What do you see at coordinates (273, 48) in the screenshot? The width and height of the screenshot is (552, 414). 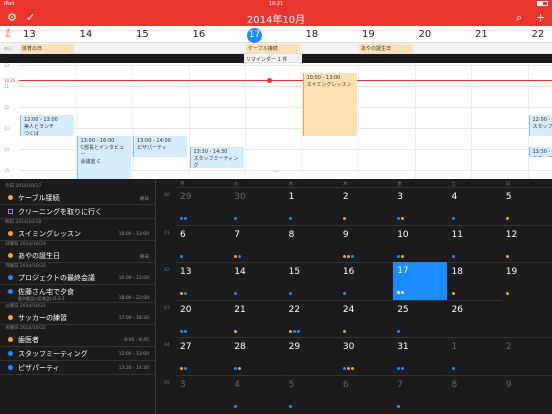 I see `all-day-event: ケーブル接続` at bounding box center [273, 48].